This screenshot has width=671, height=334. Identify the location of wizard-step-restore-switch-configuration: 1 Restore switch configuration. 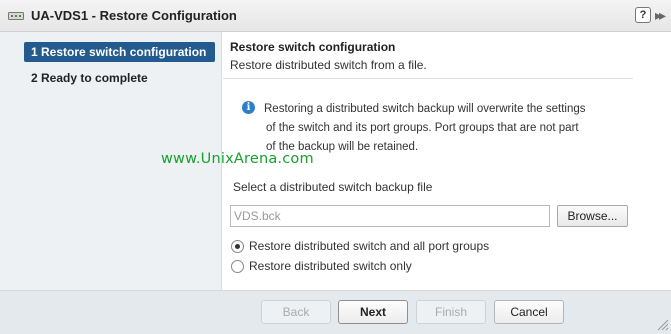
(119, 52).